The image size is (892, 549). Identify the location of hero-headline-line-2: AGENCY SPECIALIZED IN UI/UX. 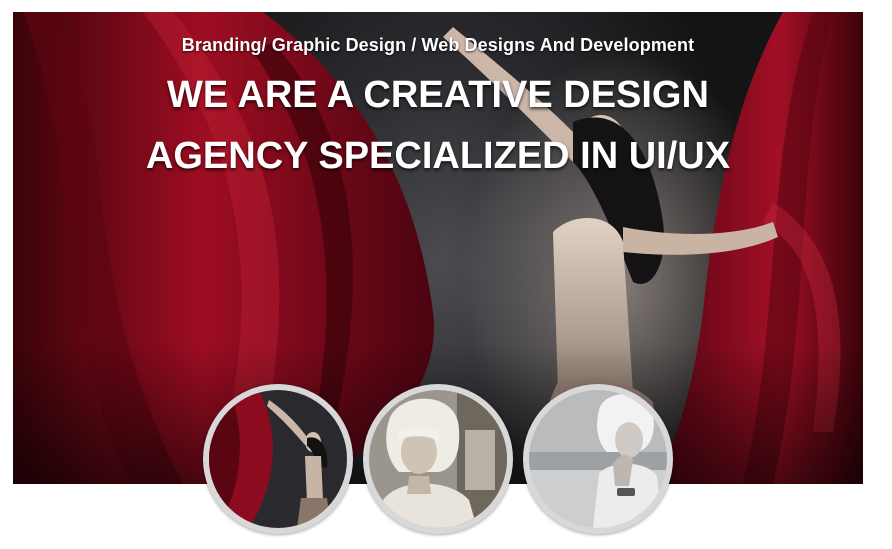
(438, 156).